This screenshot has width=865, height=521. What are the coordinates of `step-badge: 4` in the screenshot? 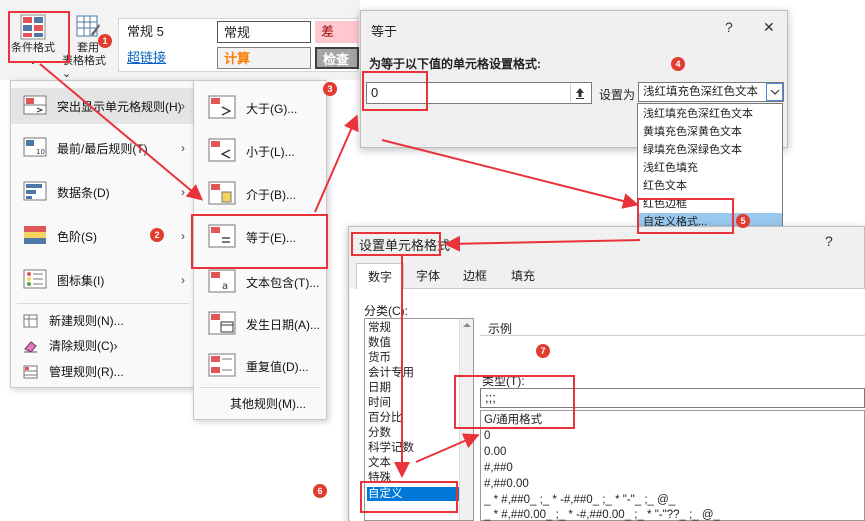 It's located at (678, 64).